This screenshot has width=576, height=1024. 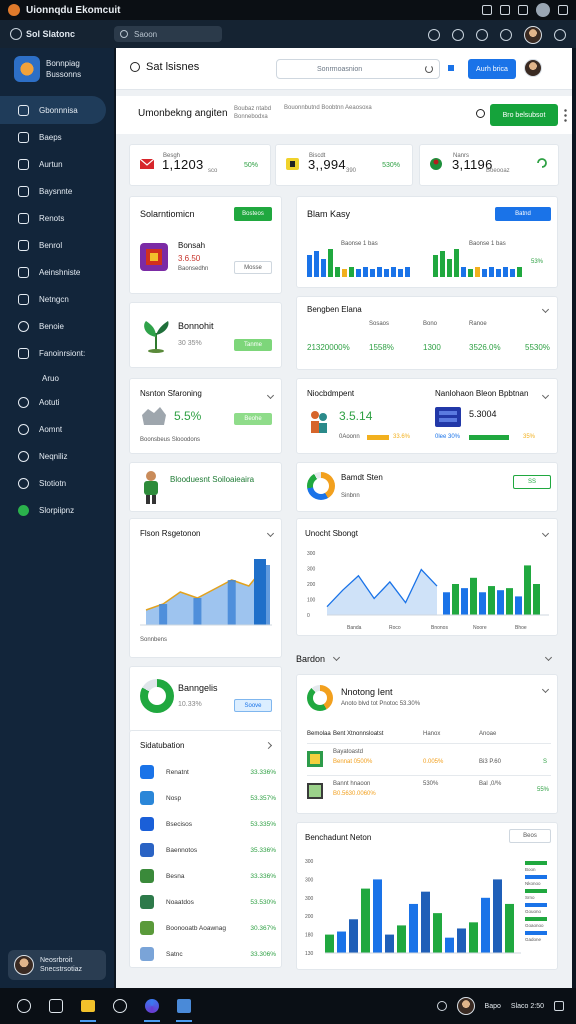 I want to click on sidebar-item-12: Aomnt, so click(x=57, y=429).